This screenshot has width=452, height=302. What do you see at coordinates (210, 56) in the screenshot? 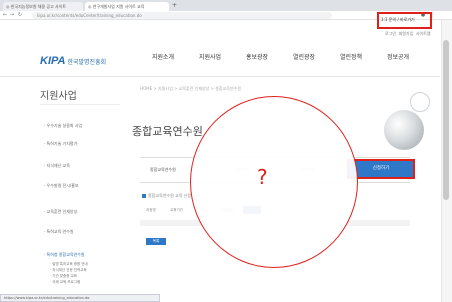
I see `gnb-item: 지원사업` at bounding box center [210, 56].